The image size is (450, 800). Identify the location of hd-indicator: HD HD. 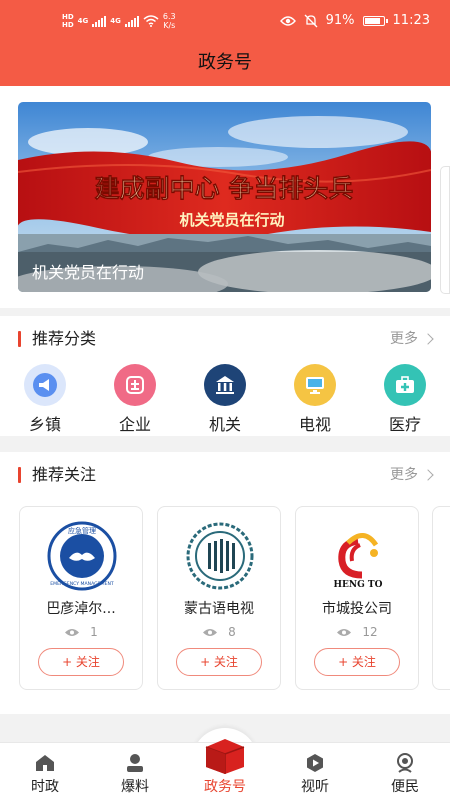
(68, 21).